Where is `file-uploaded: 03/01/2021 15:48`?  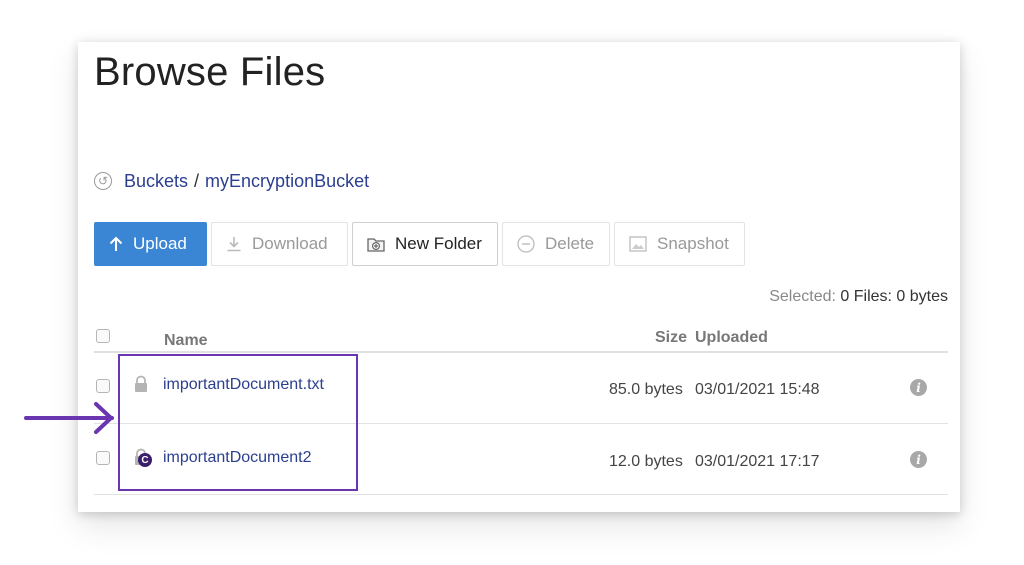
file-uploaded: 03/01/2021 15:48 is located at coordinates (757, 389).